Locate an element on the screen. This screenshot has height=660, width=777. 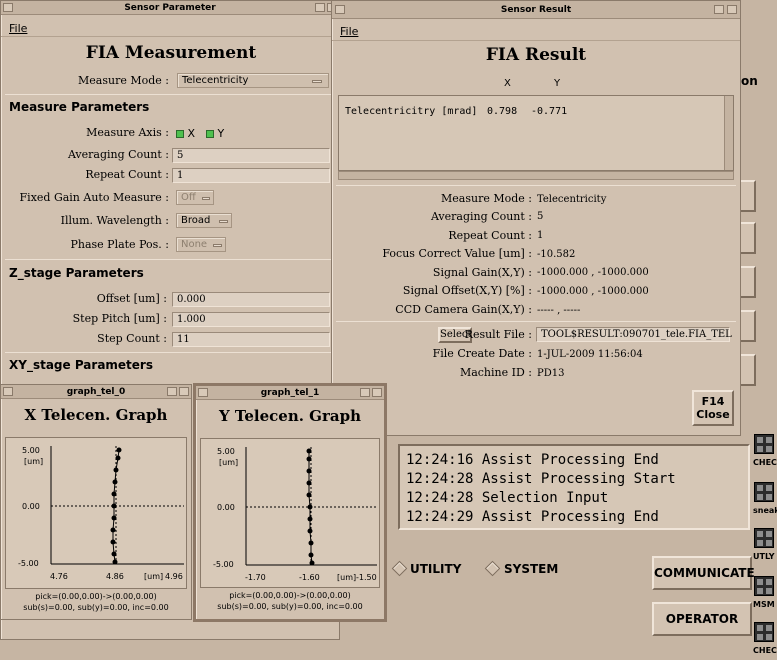
file-create-date-label: File Create Date : is located at coordinates (482, 353).